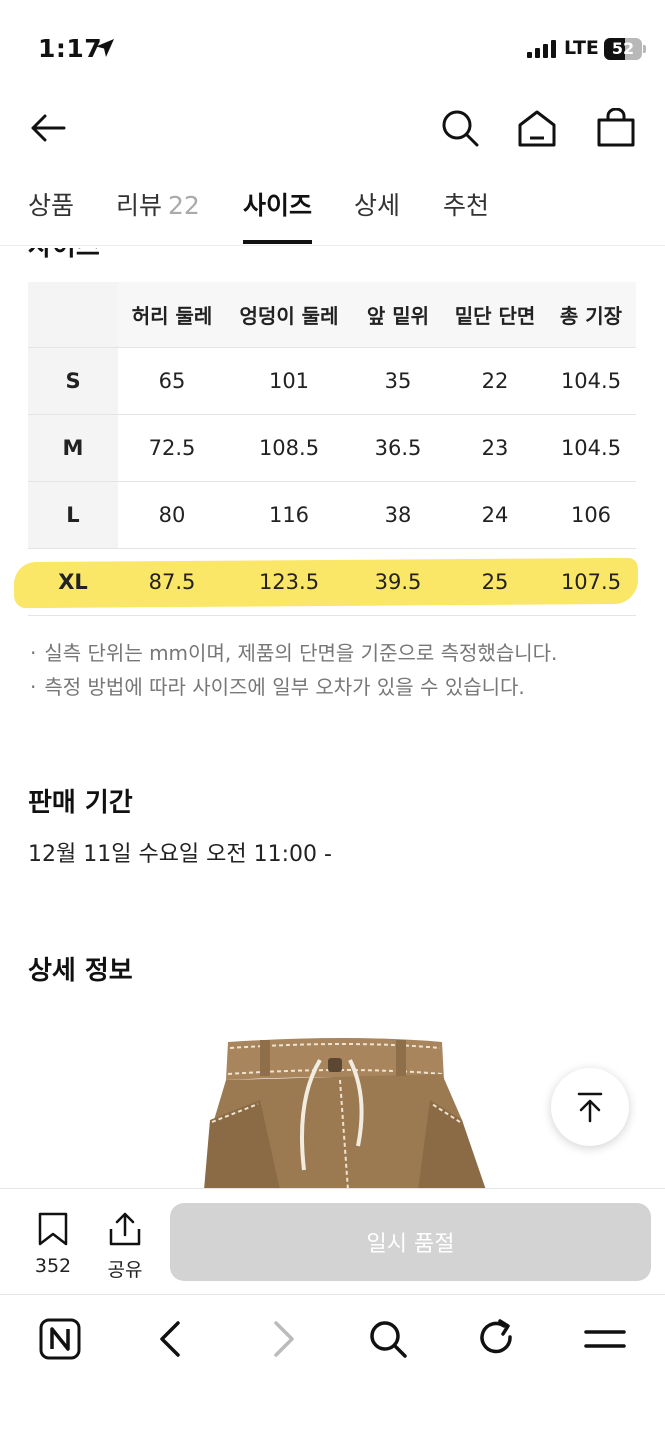 The image size is (665, 1440). I want to click on active-tab-indicator, so click(277, 242).